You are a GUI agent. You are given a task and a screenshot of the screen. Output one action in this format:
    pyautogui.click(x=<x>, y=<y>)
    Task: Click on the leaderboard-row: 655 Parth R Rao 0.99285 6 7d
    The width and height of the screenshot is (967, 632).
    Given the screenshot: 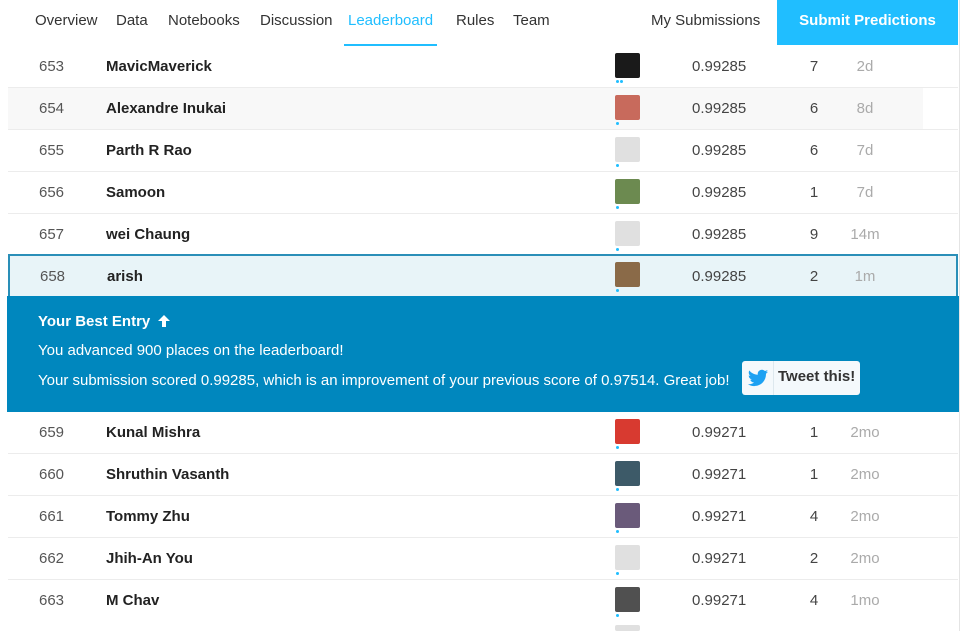 What is the action you would take?
    pyautogui.click(x=483, y=151)
    